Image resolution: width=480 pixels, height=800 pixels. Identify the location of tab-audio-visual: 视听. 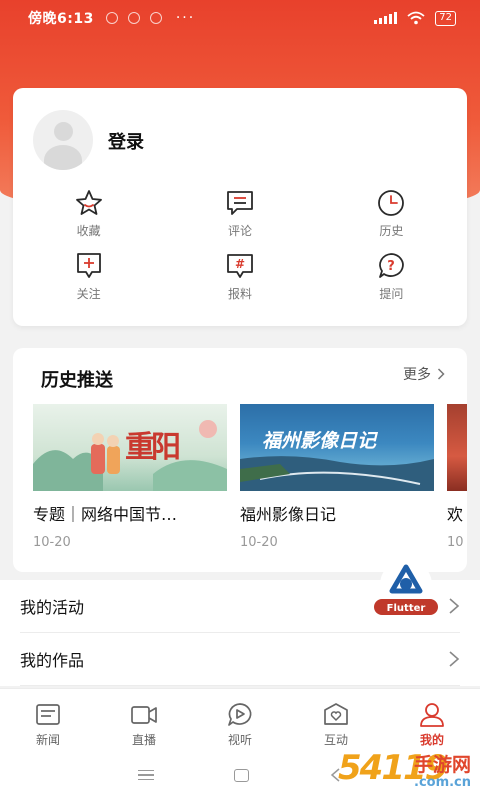
(240, 719).